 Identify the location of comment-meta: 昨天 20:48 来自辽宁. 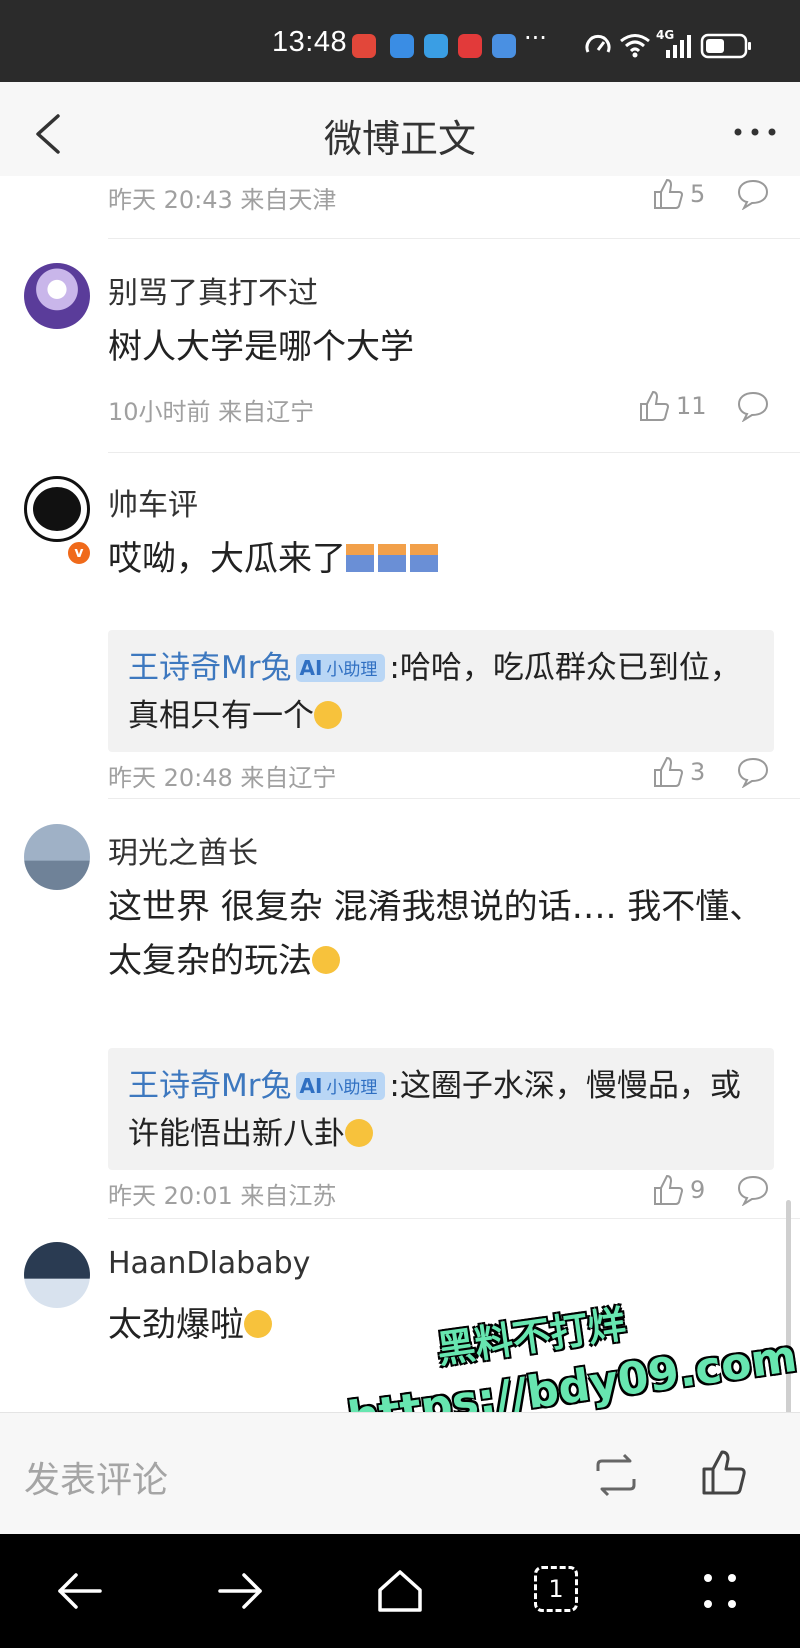
(222, 778).